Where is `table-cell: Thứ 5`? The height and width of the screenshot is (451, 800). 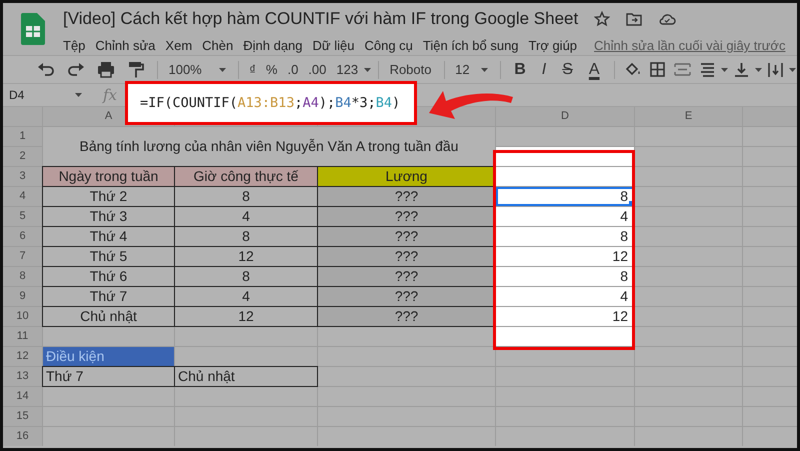
table-cell: Thứ 5 is located at coordinates (108, 256).